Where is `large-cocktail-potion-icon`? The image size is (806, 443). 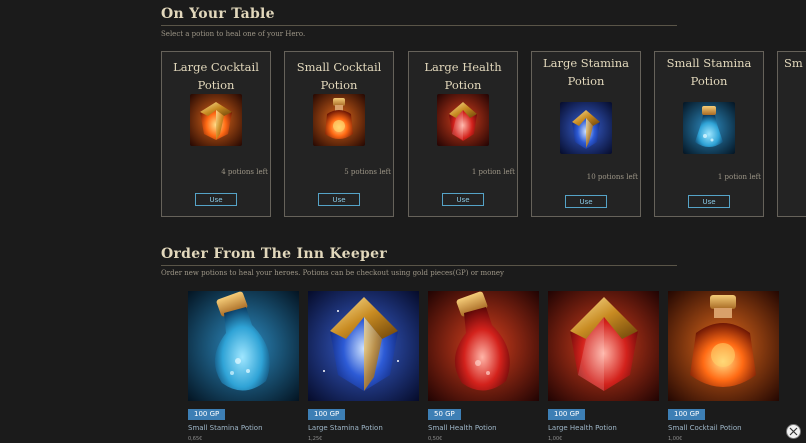
large-cocktail-potion-icon is located at coordinates (216, 120).